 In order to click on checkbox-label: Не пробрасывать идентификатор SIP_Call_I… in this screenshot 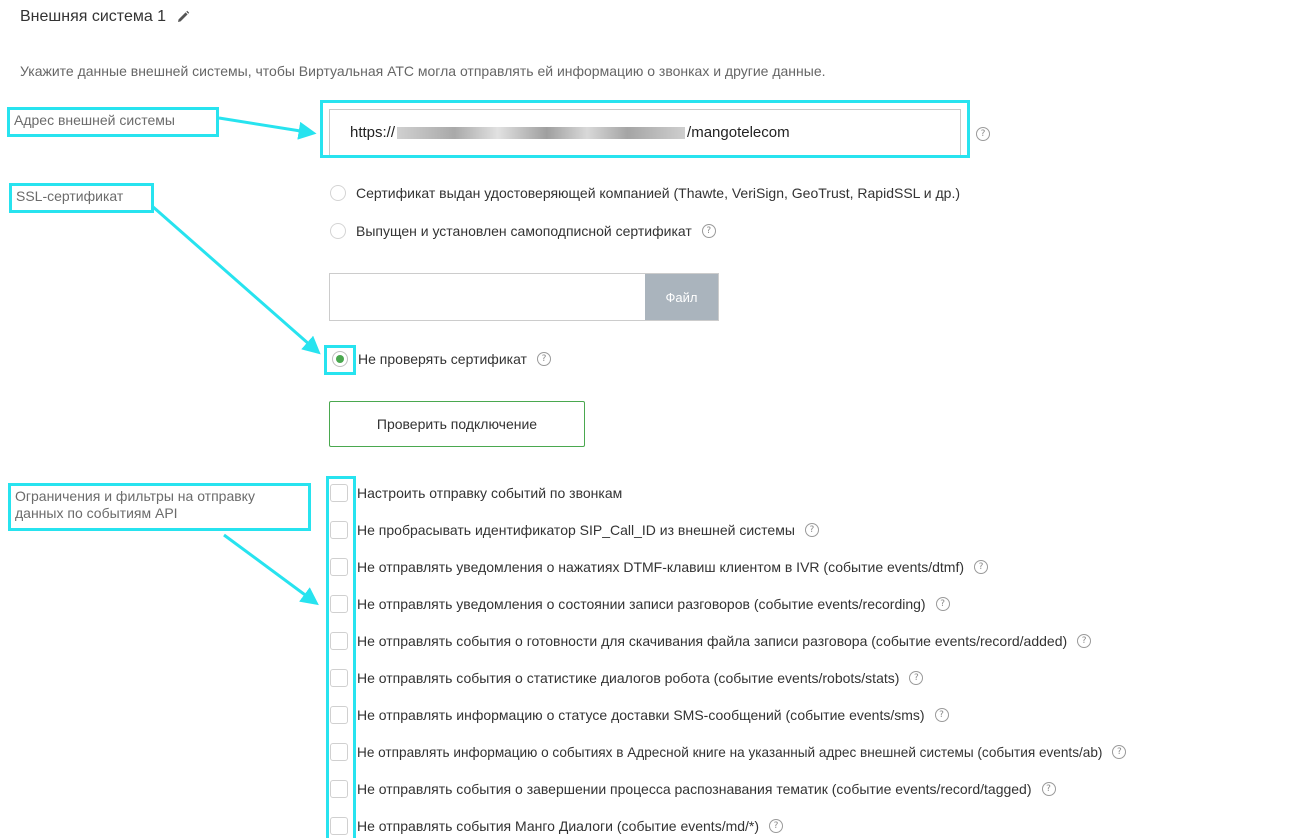, I will do `click(576, 530)`.